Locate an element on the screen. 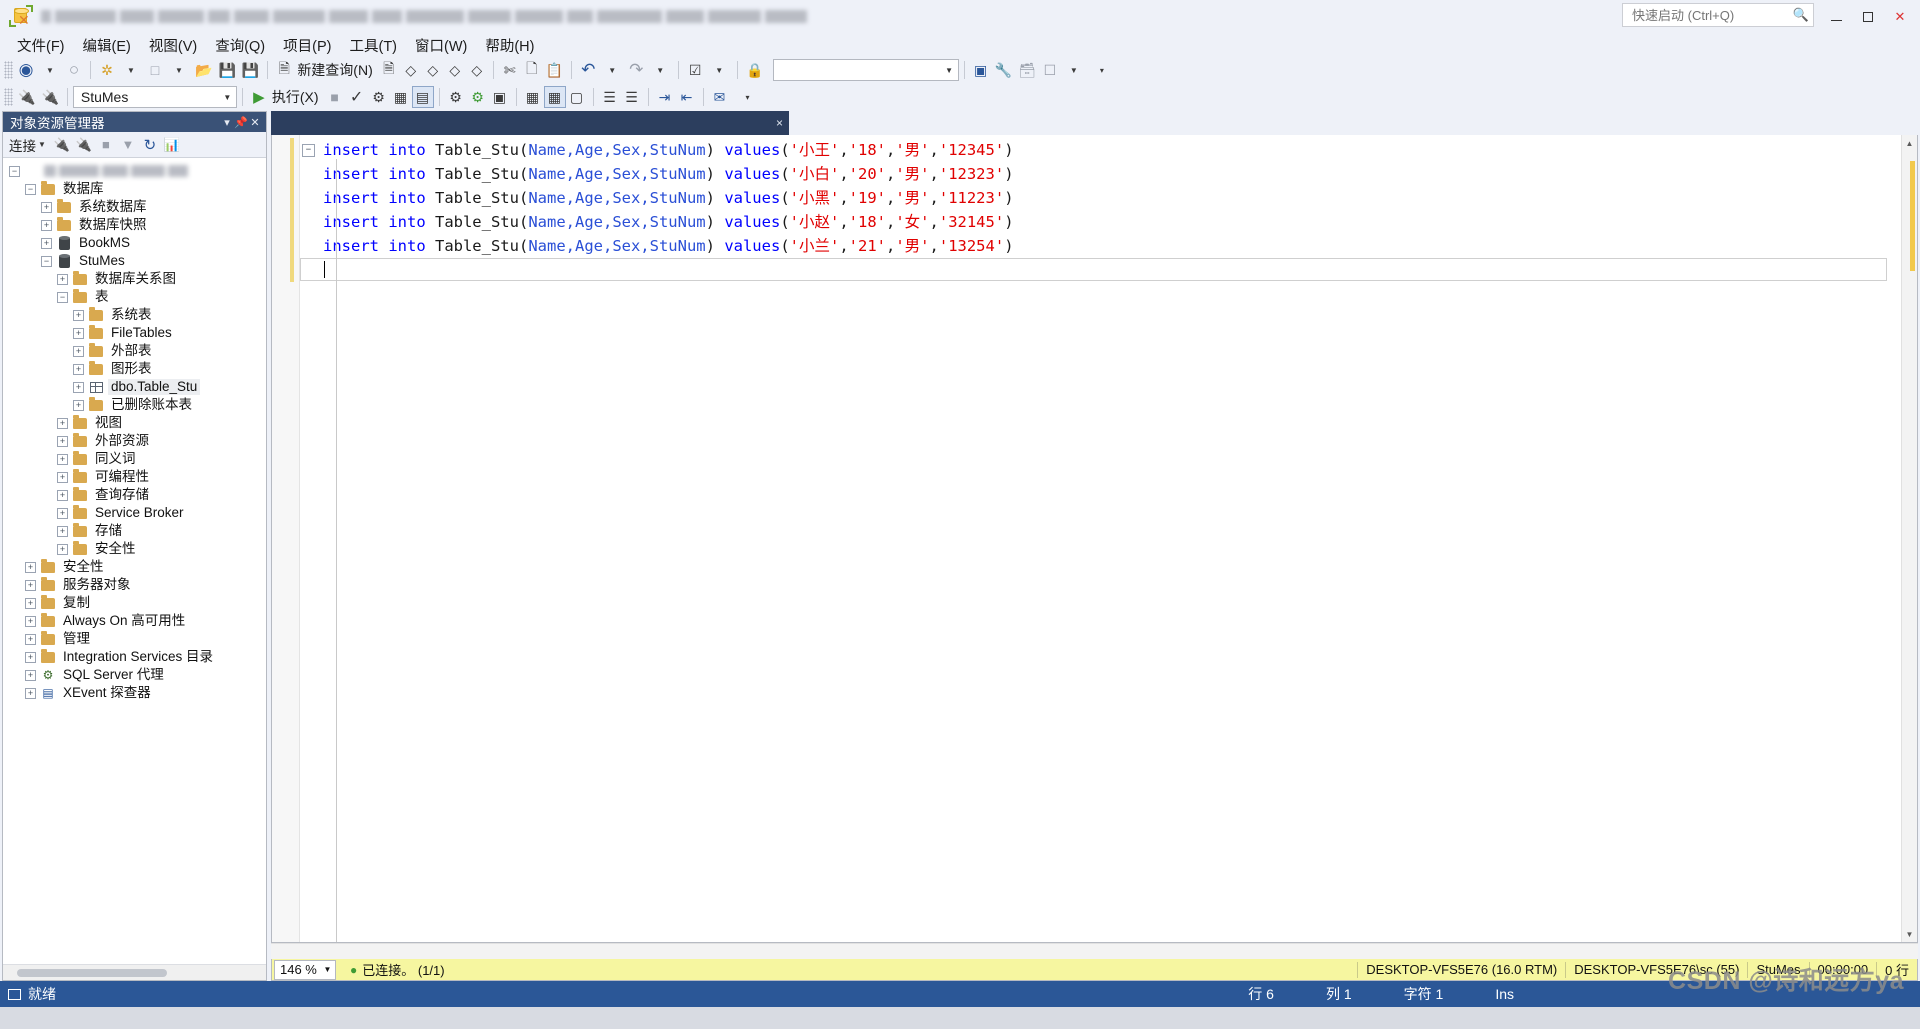 This screenshot has height=1029, width=1920. save-all-icon: 💾 is located at coordinates (250, 70).